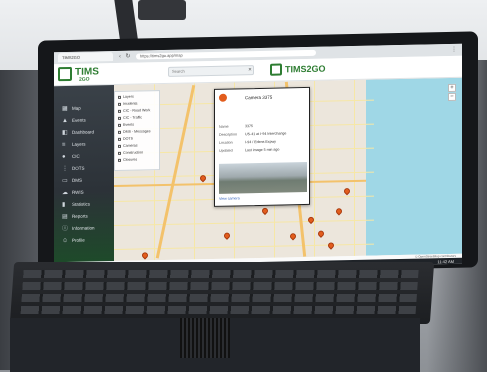 Image resolution: width=487 pixels, height=372 pixels. I want to click on reload-icon: ↻, so click(128, 57).